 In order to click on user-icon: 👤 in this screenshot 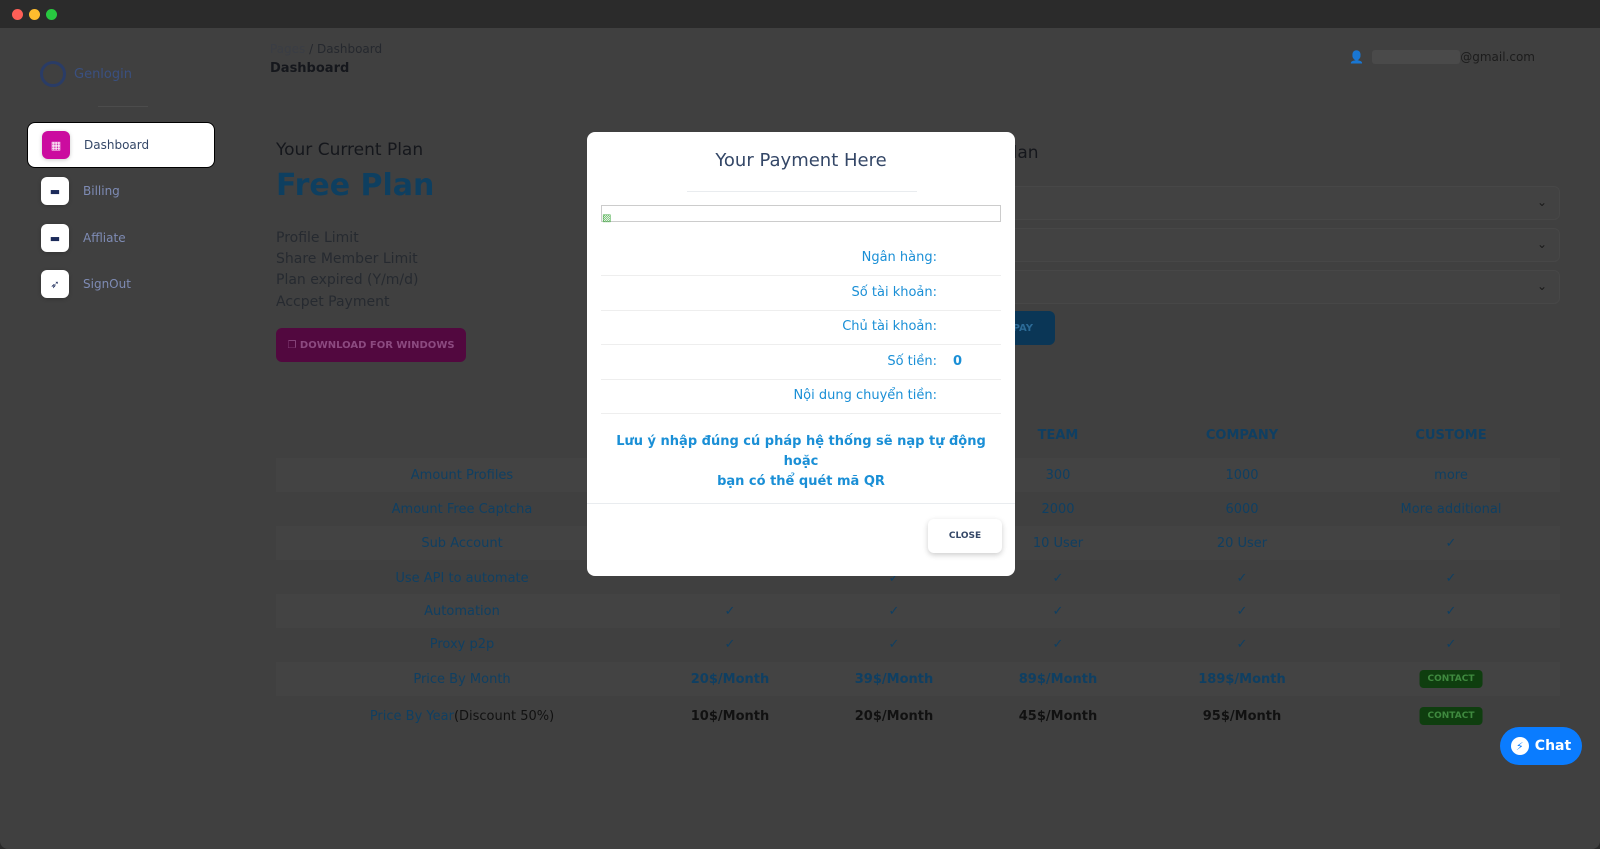, I will do `click(1357, 57)`.